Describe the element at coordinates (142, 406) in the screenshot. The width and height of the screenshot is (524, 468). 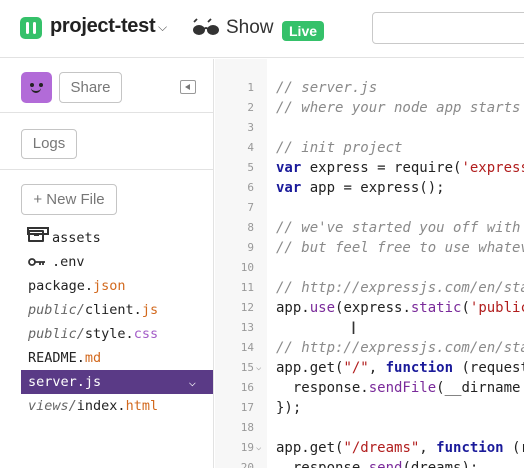
I see `file-ext: html` at that location.